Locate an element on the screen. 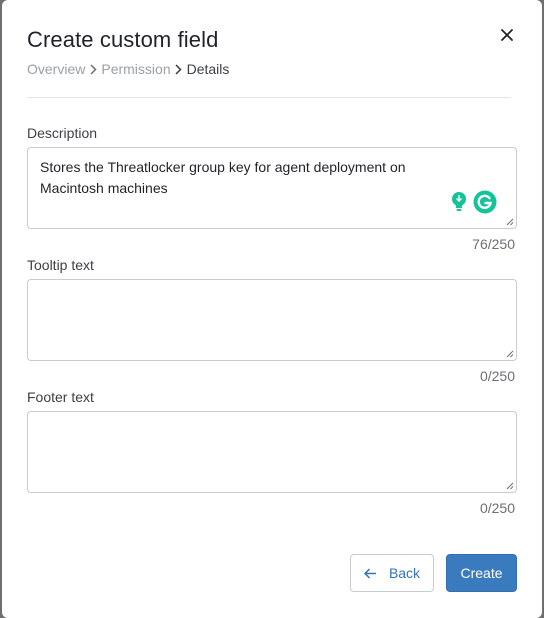 The image size is (544, 618). dialog-title: Create custom field is located at coordinates (123, 39).